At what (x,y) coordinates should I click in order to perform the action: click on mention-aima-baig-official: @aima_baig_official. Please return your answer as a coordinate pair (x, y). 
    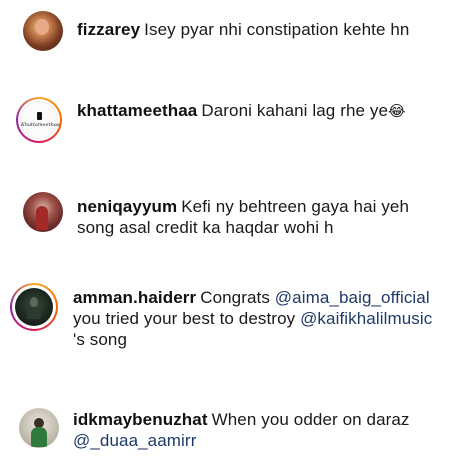
    Looking at the image, I should click on (352, 297).